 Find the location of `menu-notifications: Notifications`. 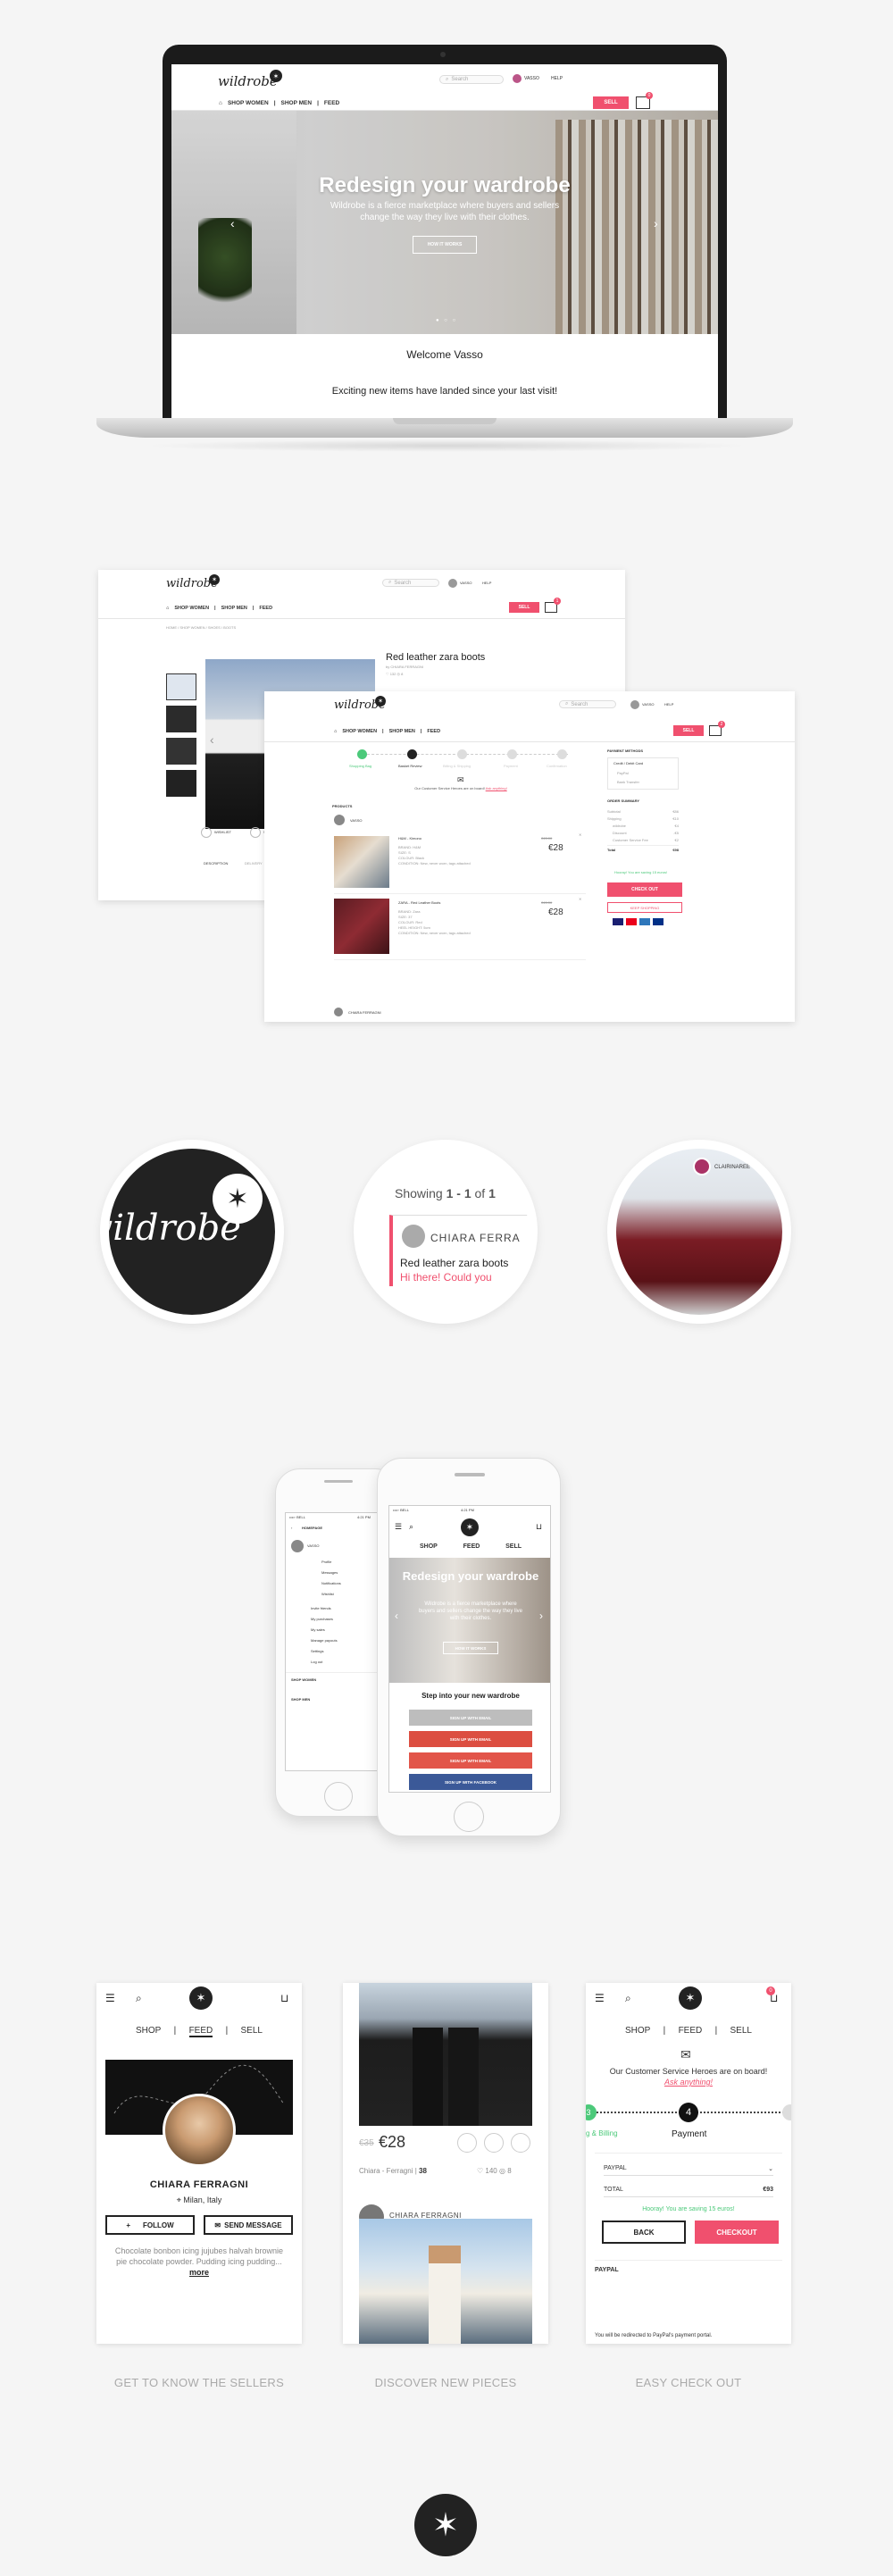

menu-notifications: Notifications is located at coordinates (331, 1583).